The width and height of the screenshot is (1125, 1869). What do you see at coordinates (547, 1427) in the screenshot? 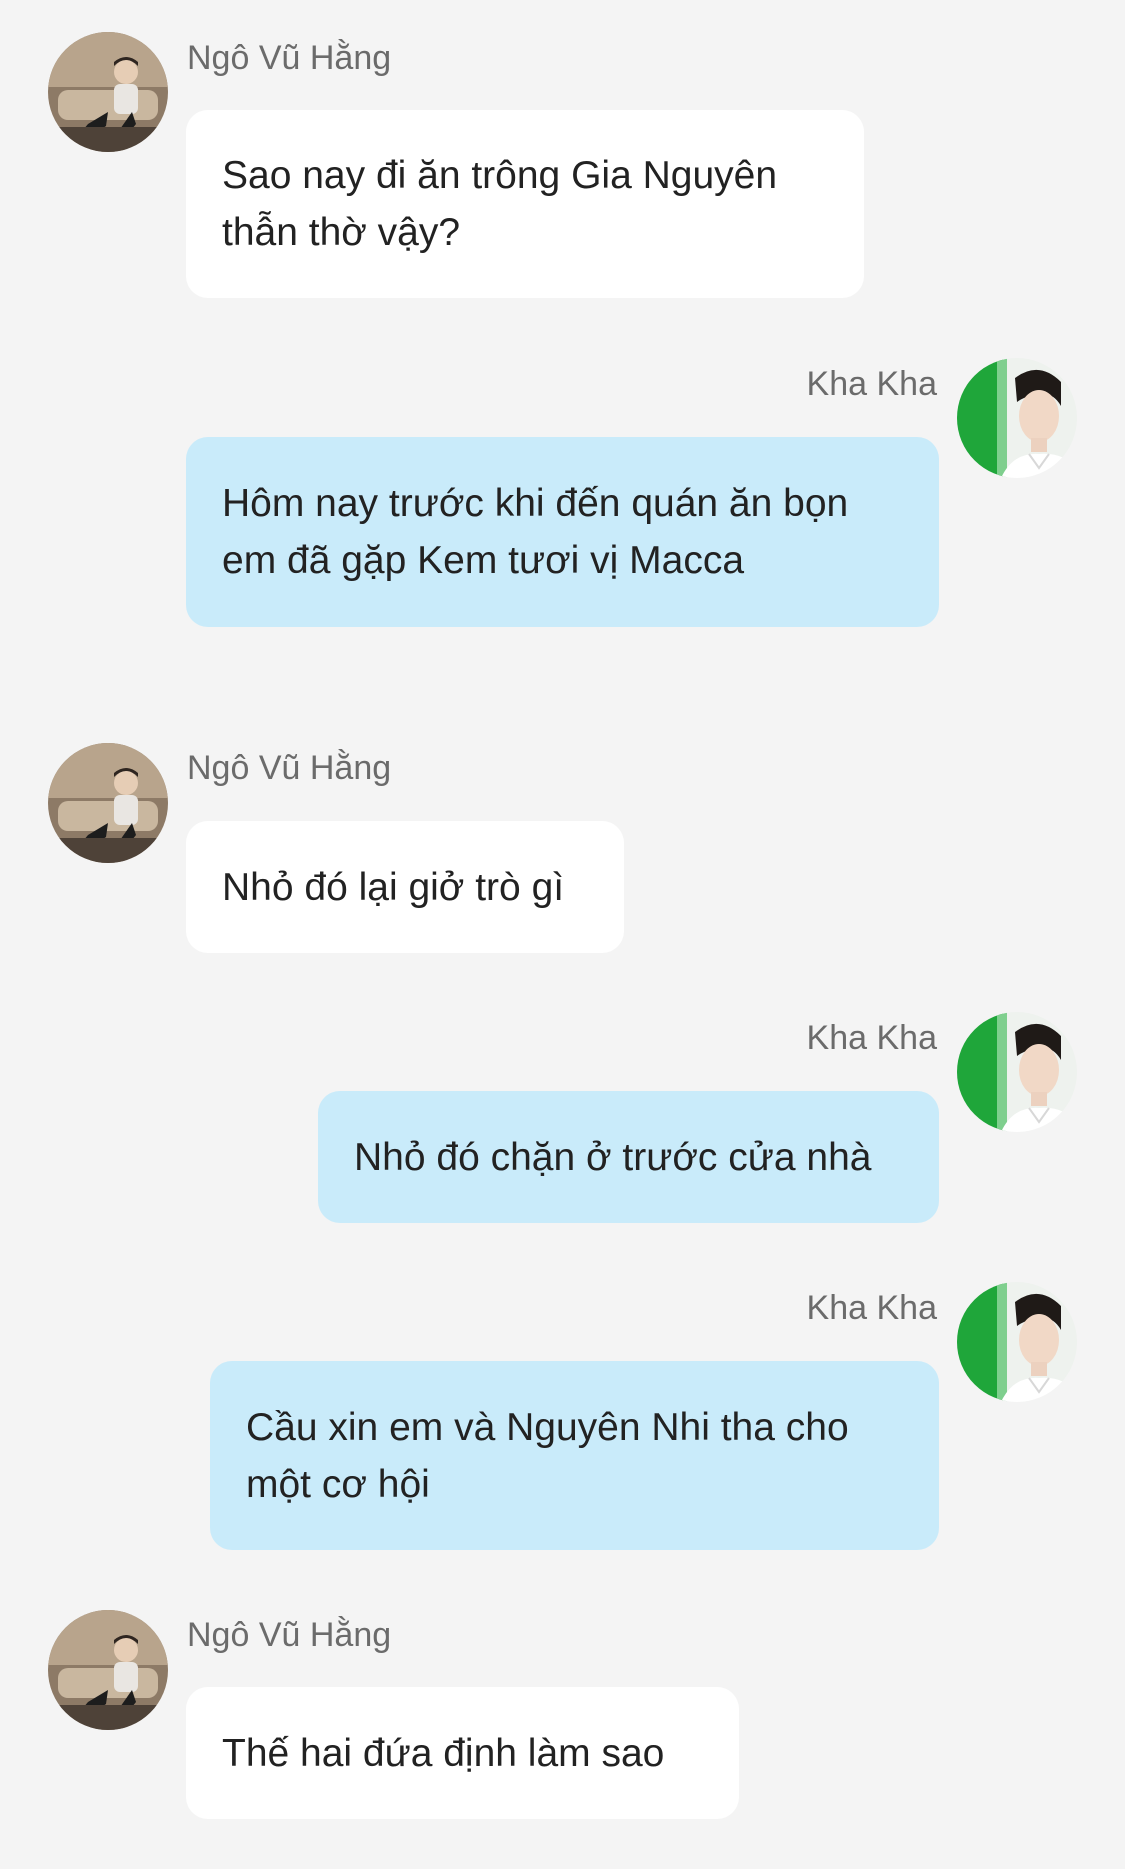
I see `message-text-line: Cầu xin em và Nguyên Nhi tha cho` at bounding box center [547, 1427].